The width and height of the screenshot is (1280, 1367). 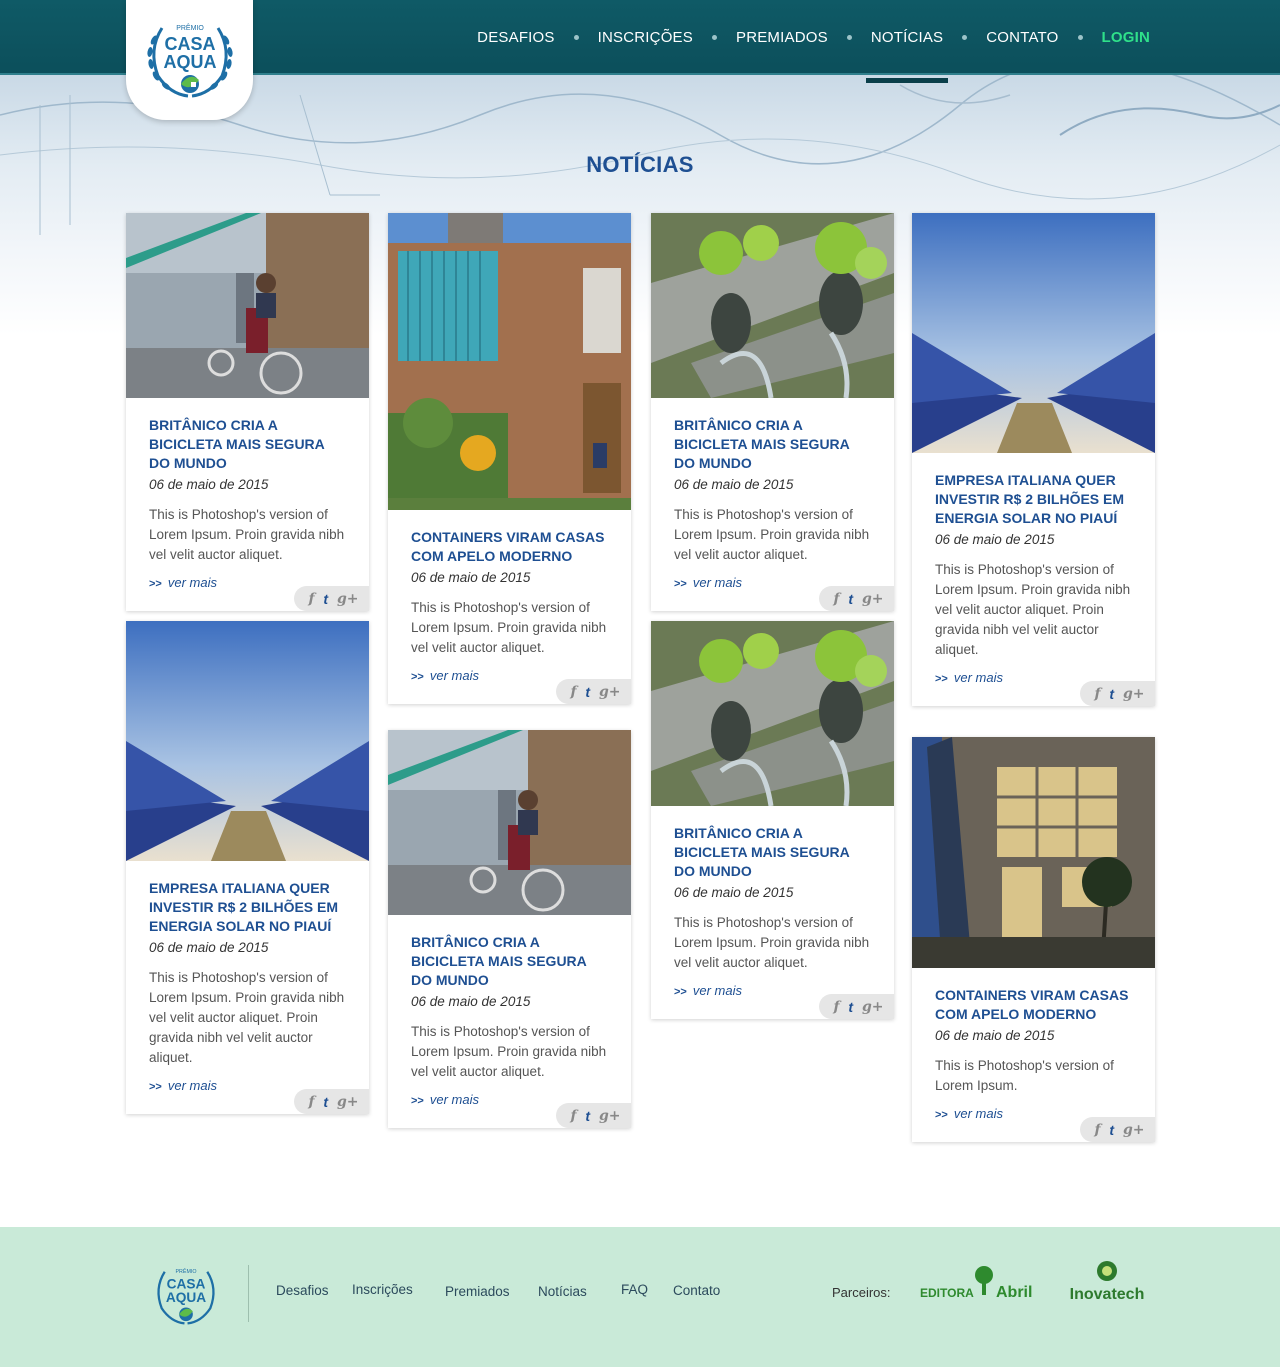 I want to click on login-link: LOGIN, so click(x=1126, y=37).